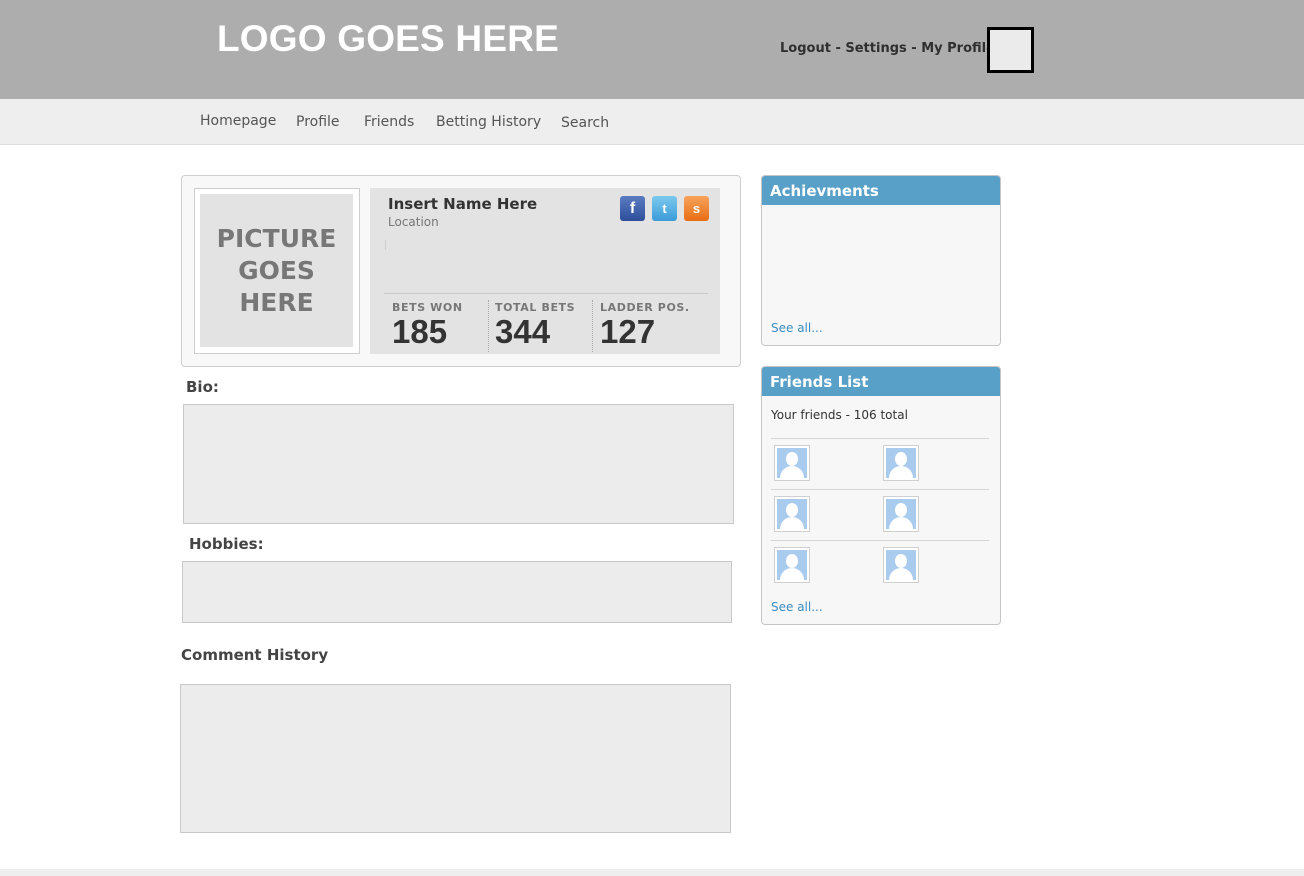  What do you see at coordinates (664, 208) in the screenshot?
I see `twitter-icon: t` at bounding box center [664, 208].